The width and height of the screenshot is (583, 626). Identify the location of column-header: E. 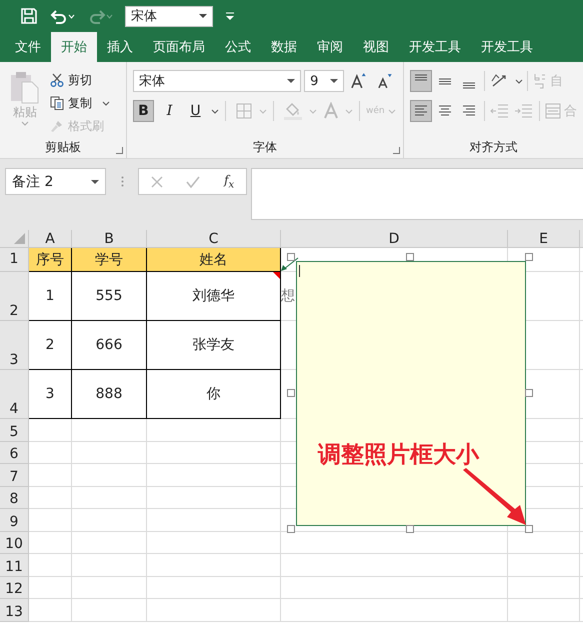
(544, 239).